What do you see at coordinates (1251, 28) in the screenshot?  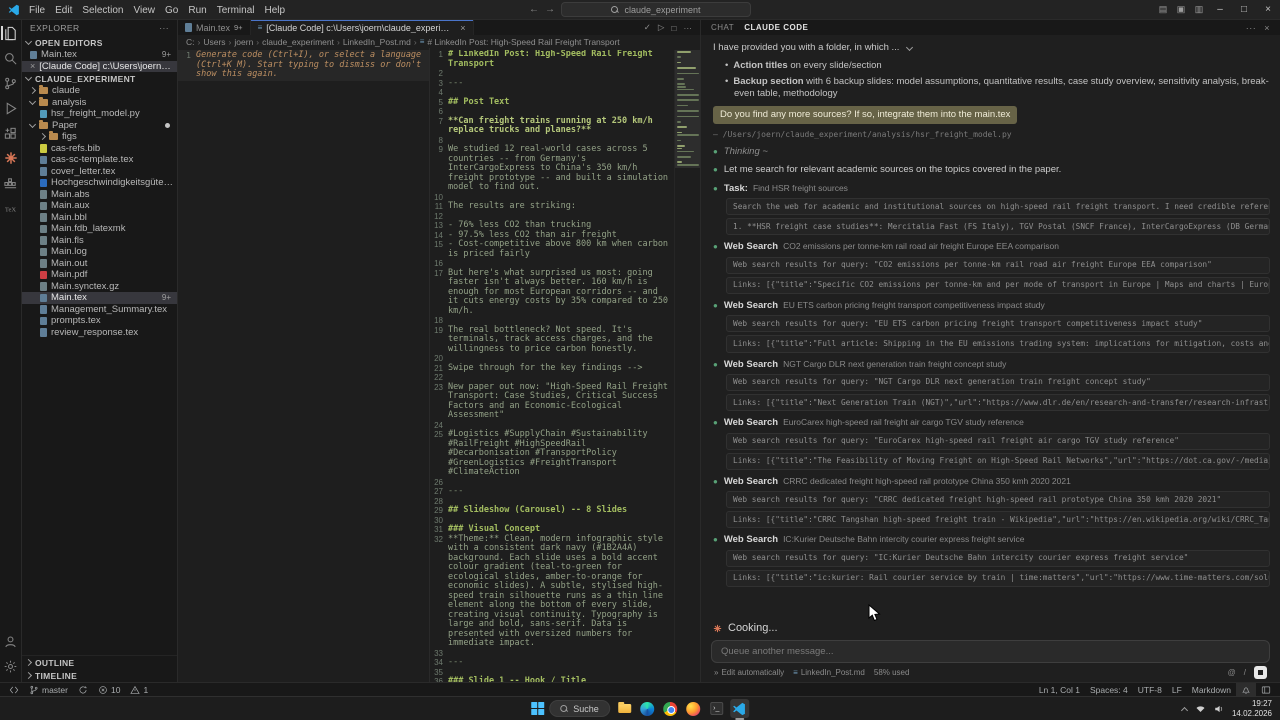 I see `panel-more-icon: ···` at bounding box center [1251, 28].